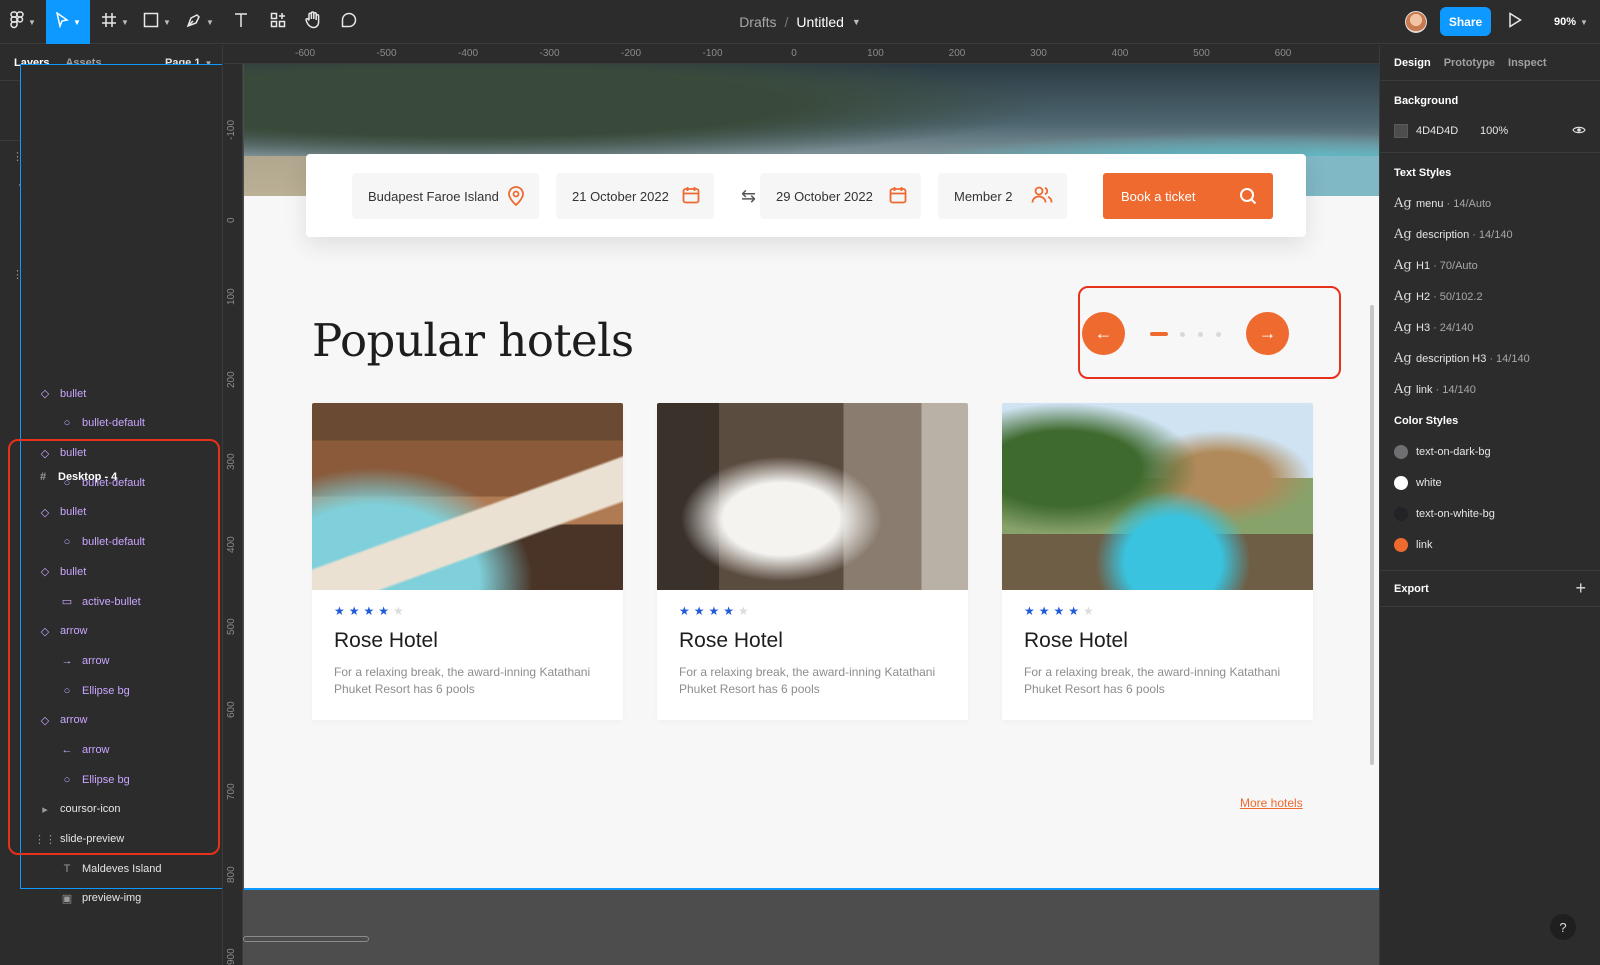  I want to click on background-section: Background 4D4D4D 100%, so click(1490, 119).